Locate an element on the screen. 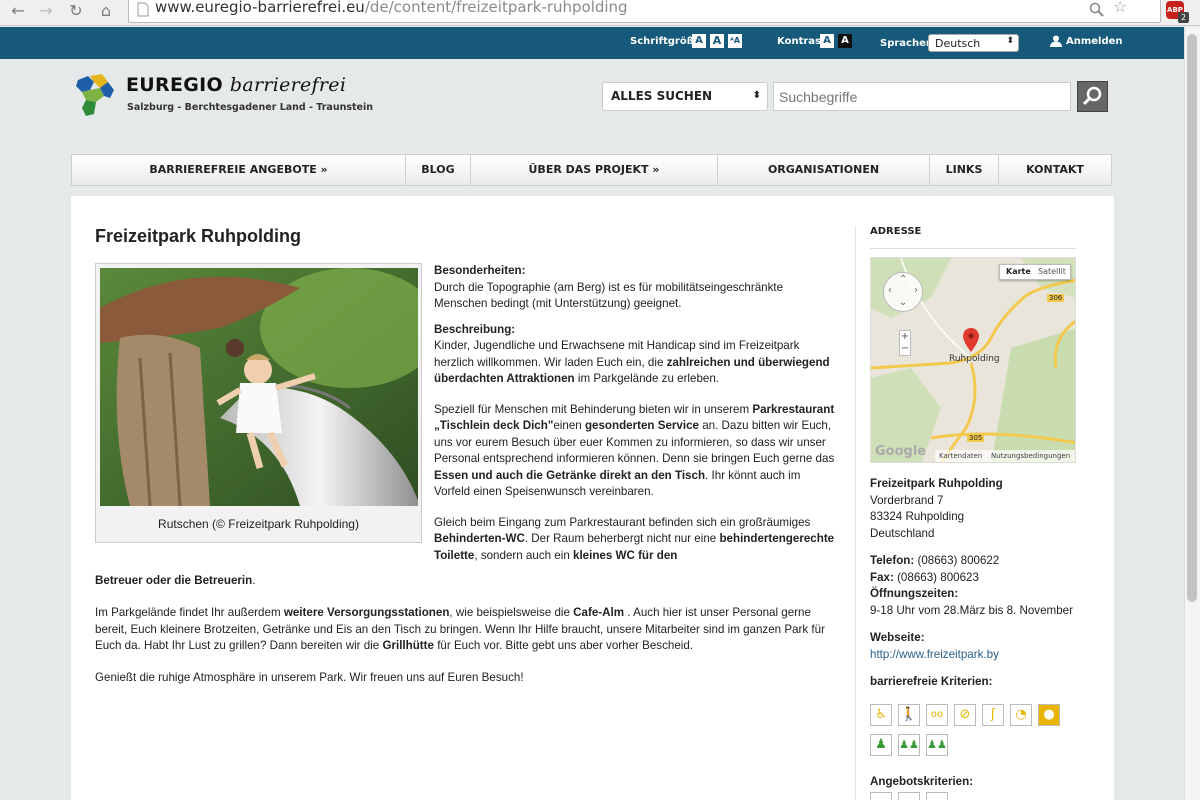  font-small-button: A is located at coordinates (699, 41).